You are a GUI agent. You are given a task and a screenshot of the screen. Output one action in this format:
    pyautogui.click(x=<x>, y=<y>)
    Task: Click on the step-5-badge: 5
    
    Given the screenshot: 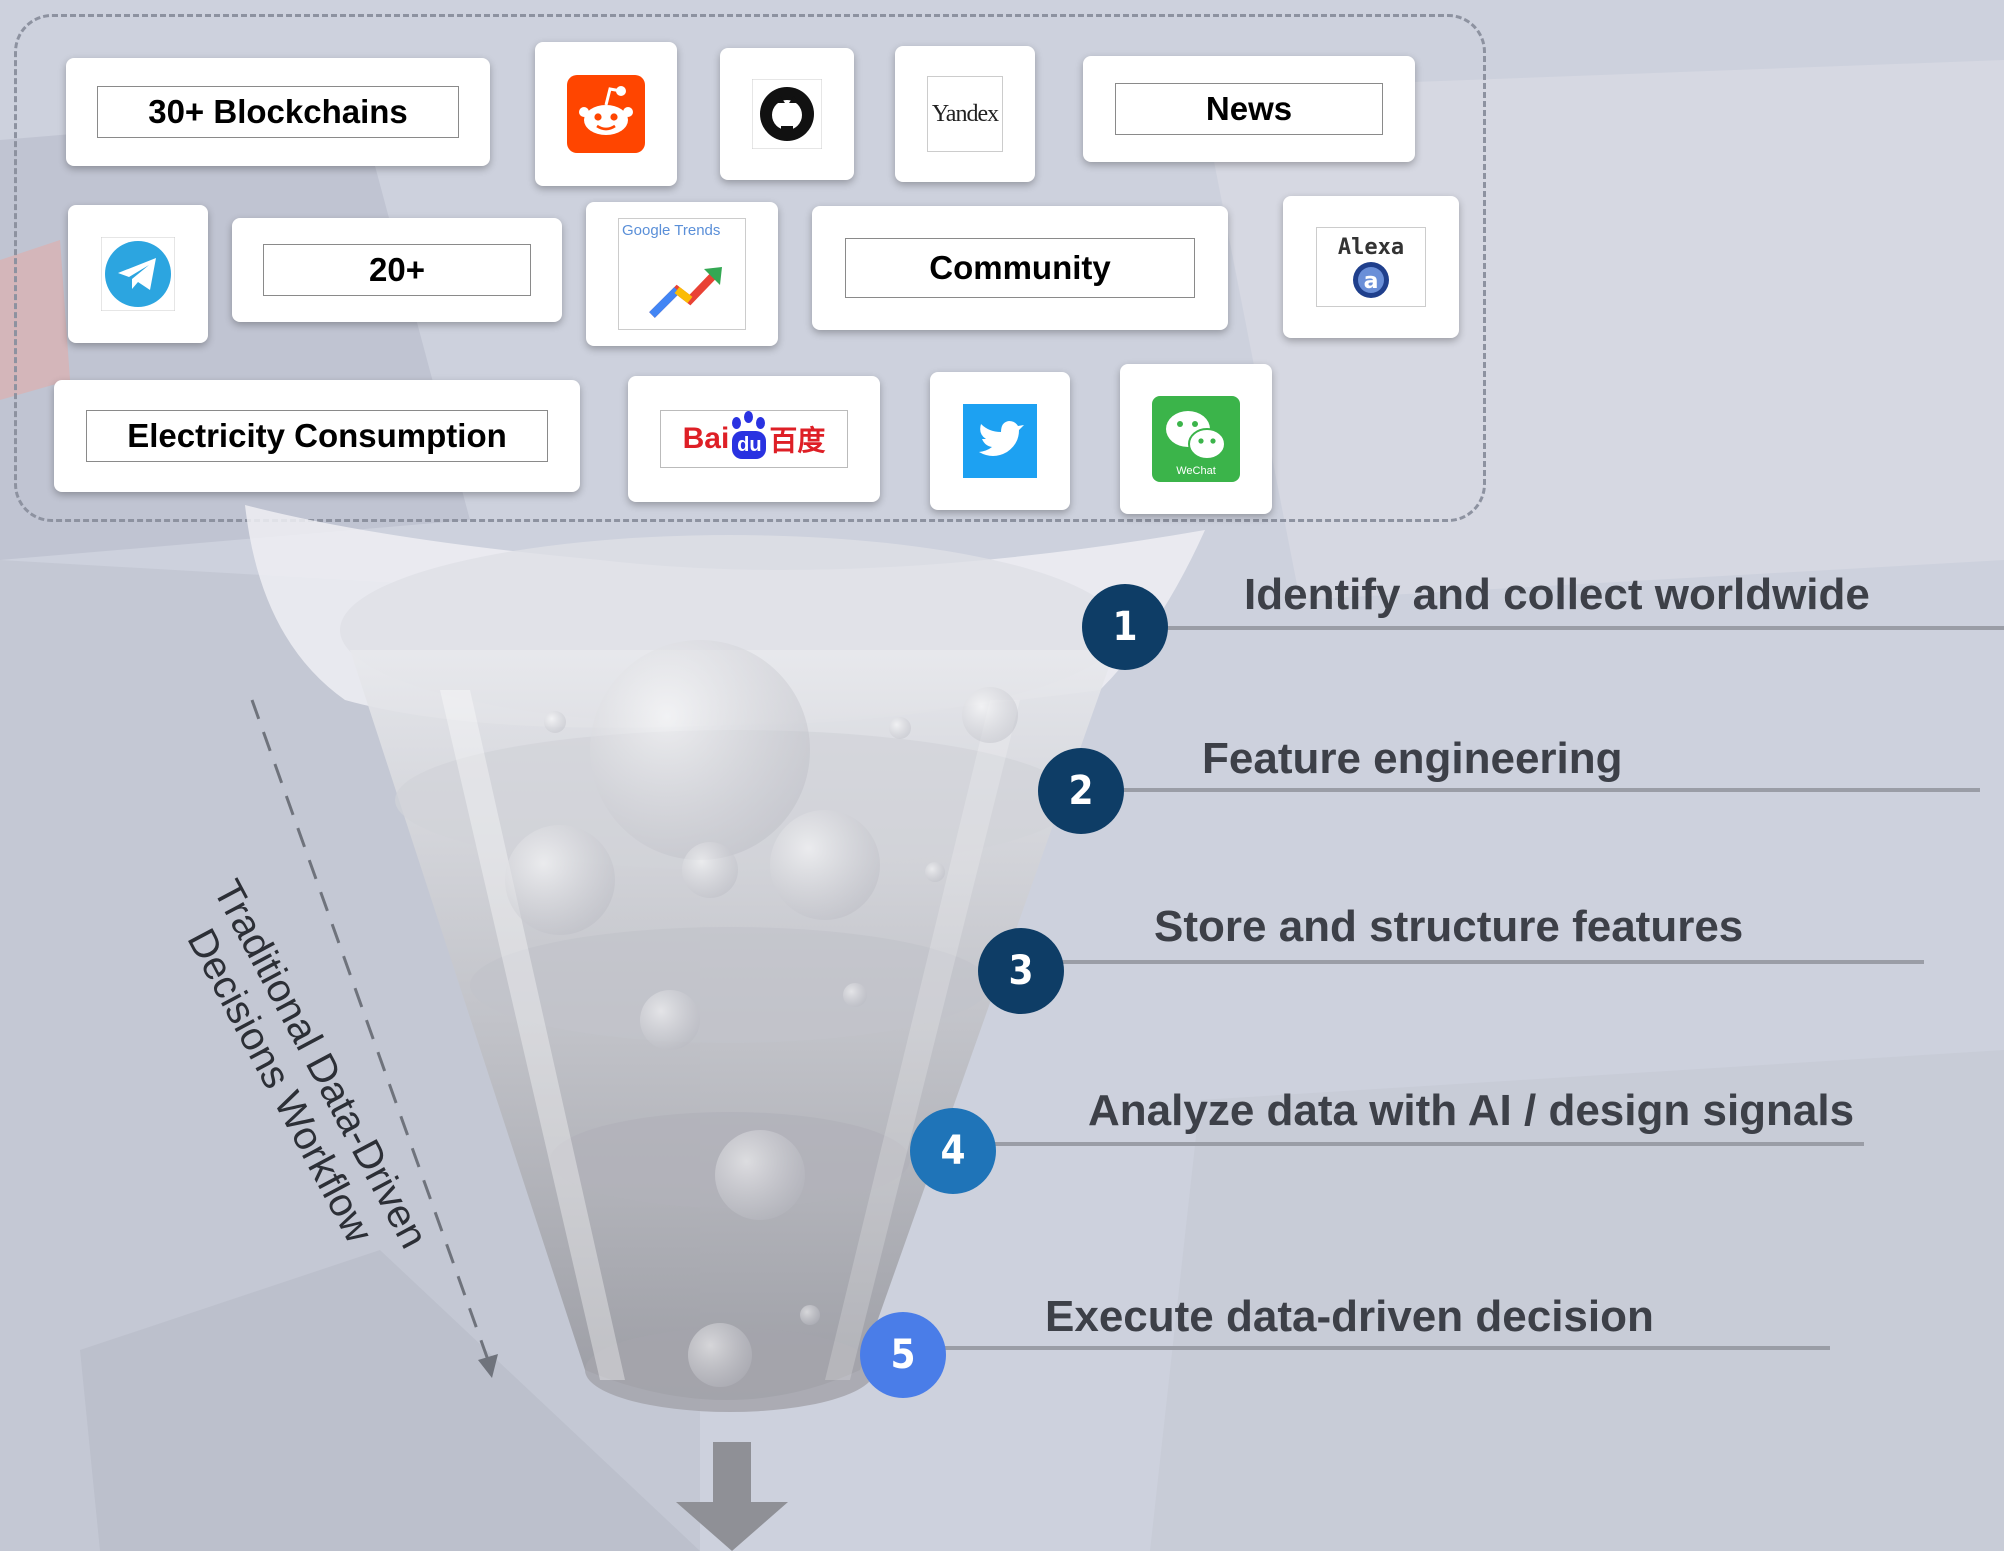 What is the action you would take?
    pyautogui.click(x=903, y=1355)
    